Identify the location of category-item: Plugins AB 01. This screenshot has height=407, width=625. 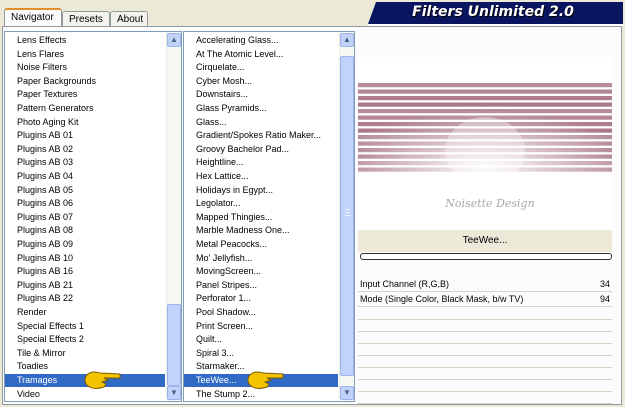
(39, 135).